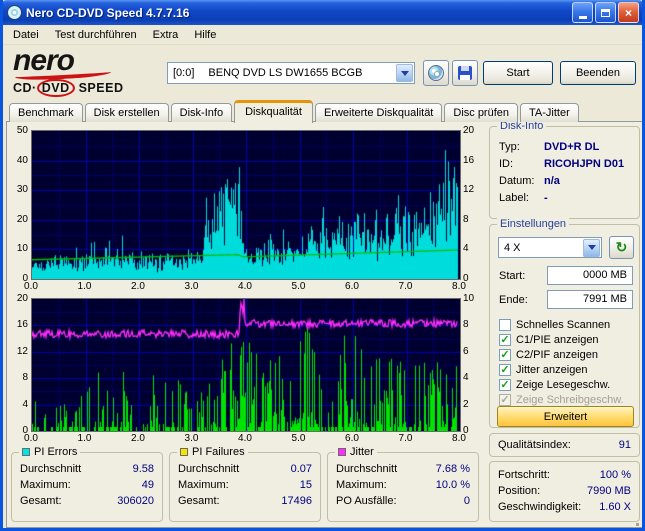 Image resolution: width=645 pixels, height=531 pixels. I want to click on jitter-title: Jitter, so click(362, 452).